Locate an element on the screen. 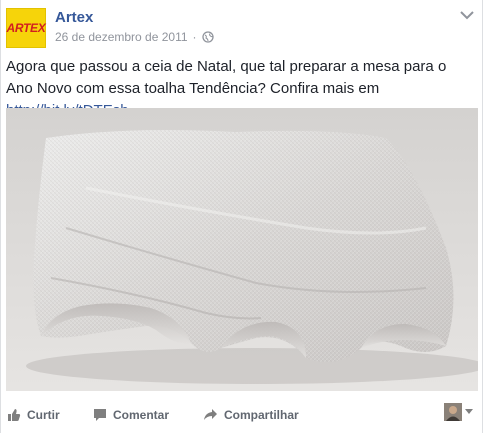 The width and height of the screenshot is (483, 433). share-button: Compartilhar is located at coordinates (251, 415).